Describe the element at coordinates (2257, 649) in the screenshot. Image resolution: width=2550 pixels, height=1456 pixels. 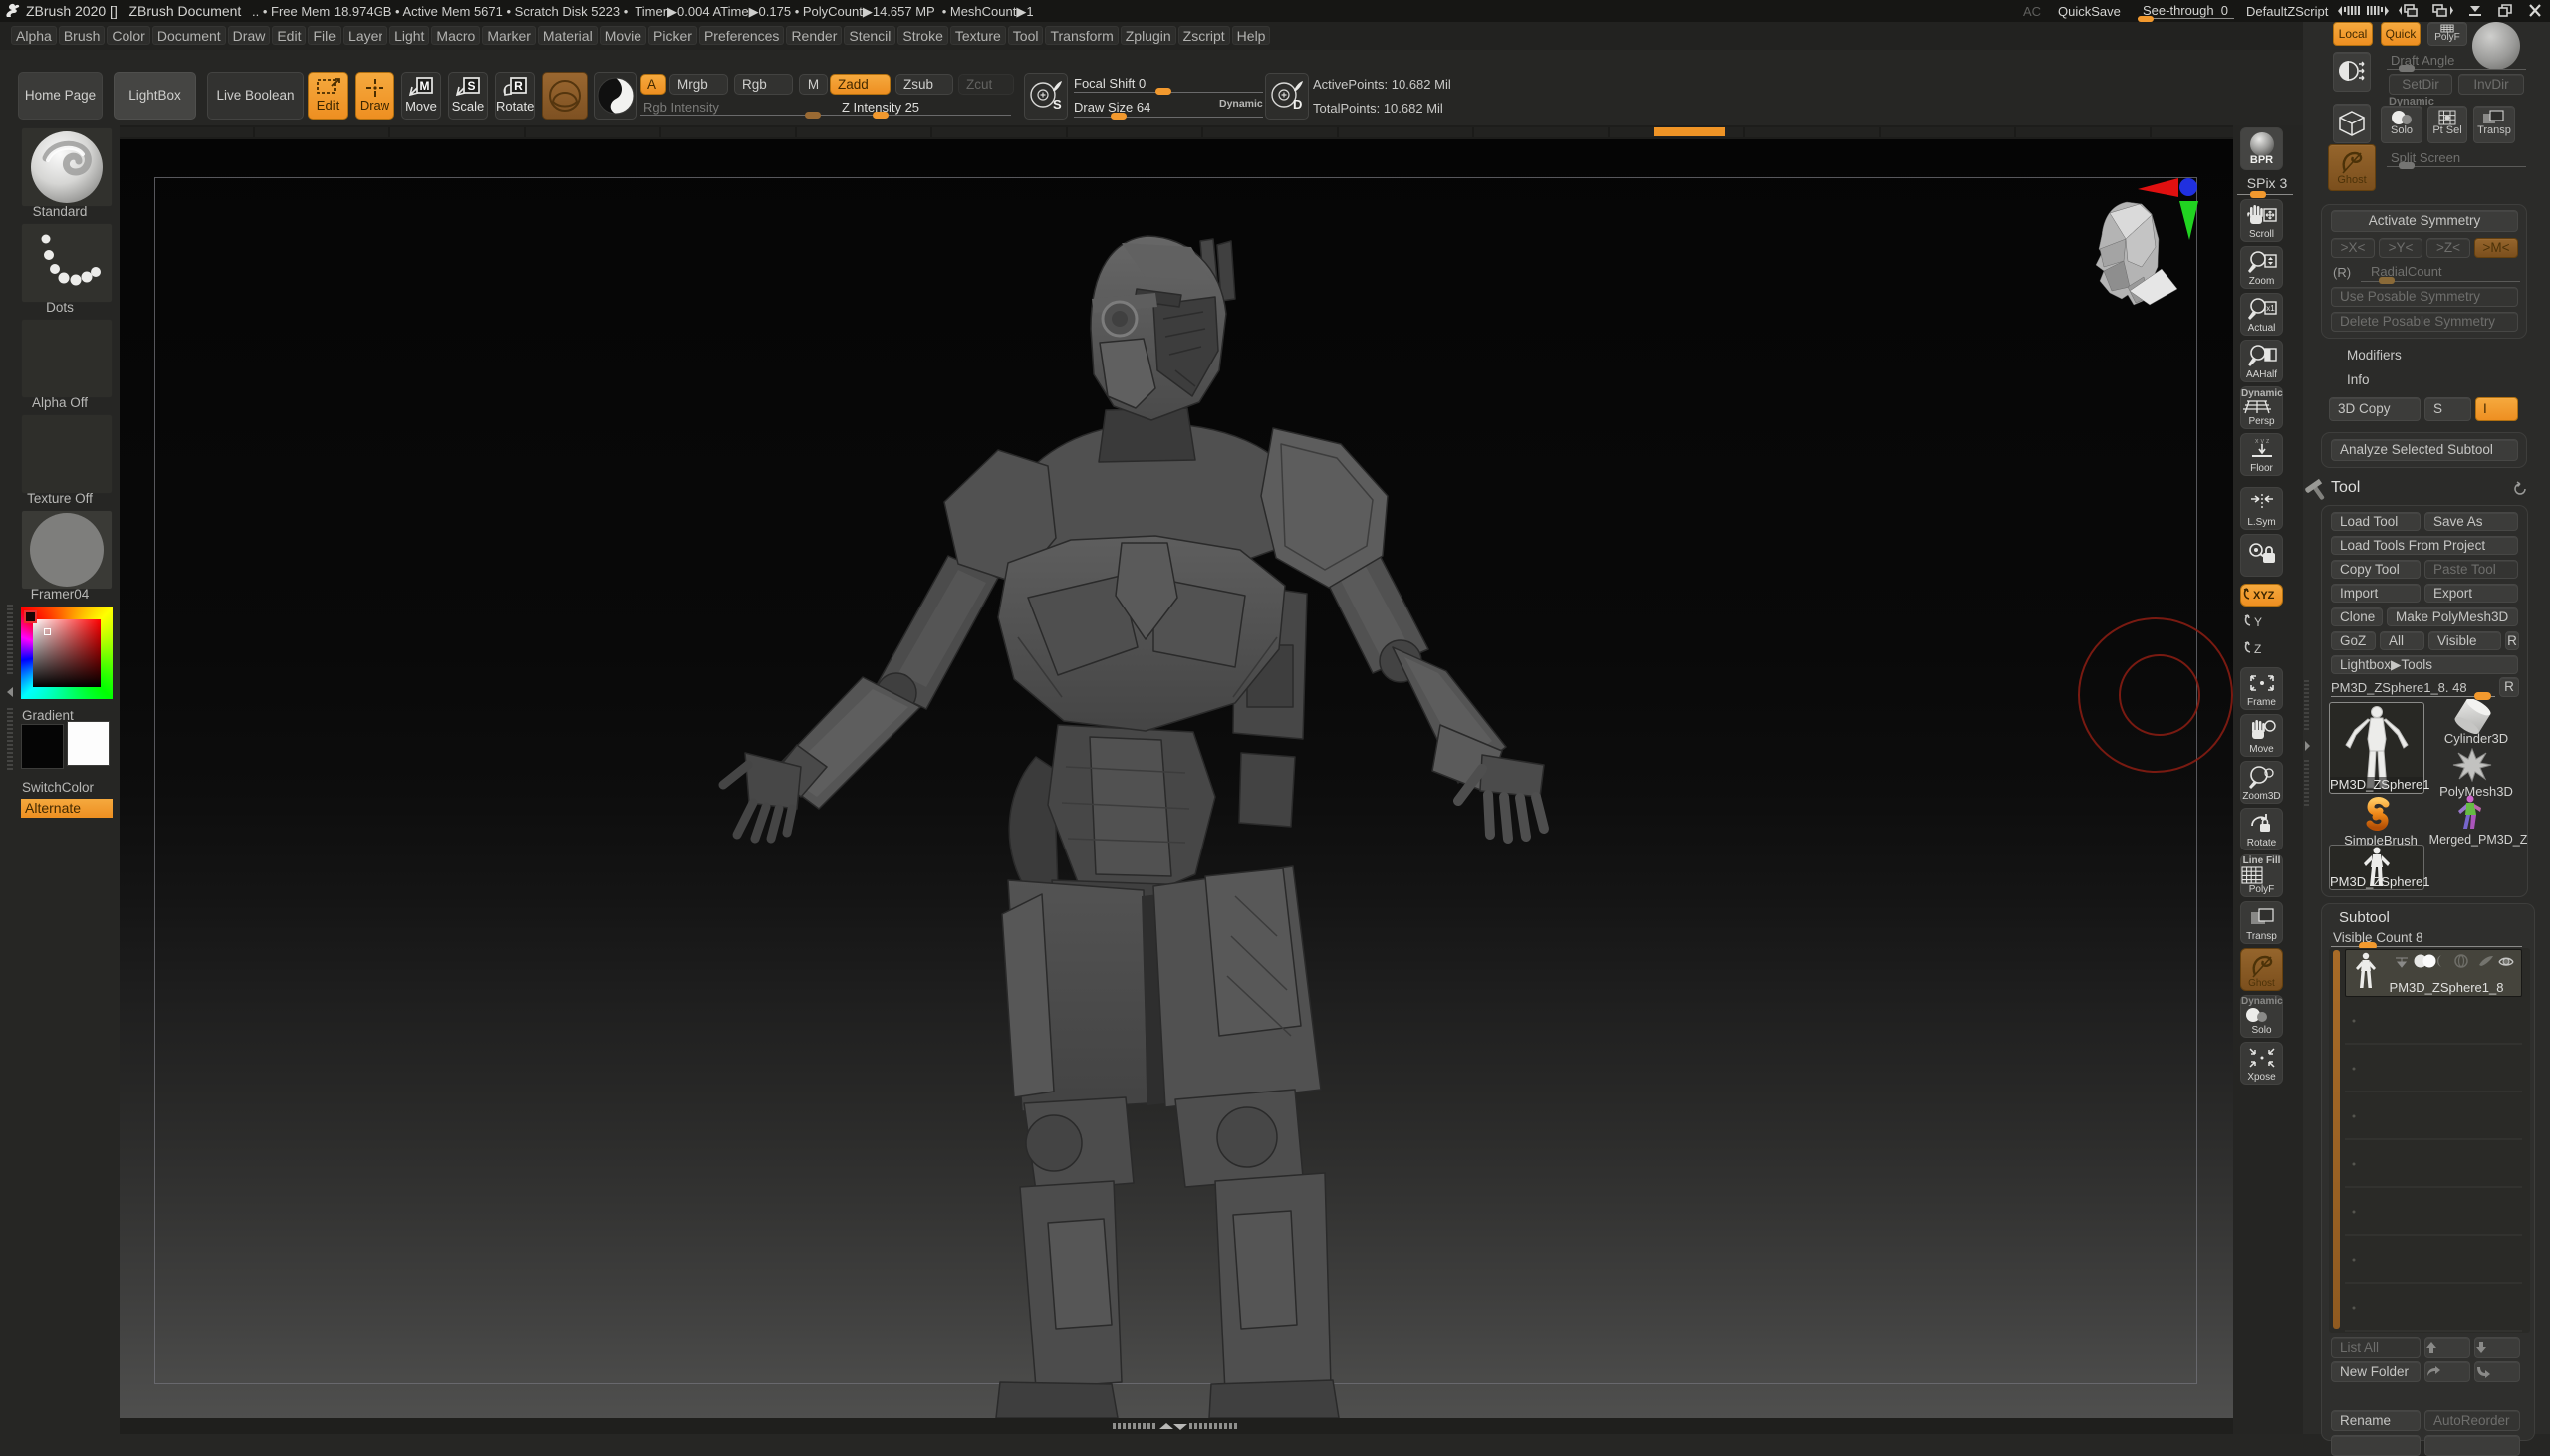
I see `svg-text: Z` at that location.